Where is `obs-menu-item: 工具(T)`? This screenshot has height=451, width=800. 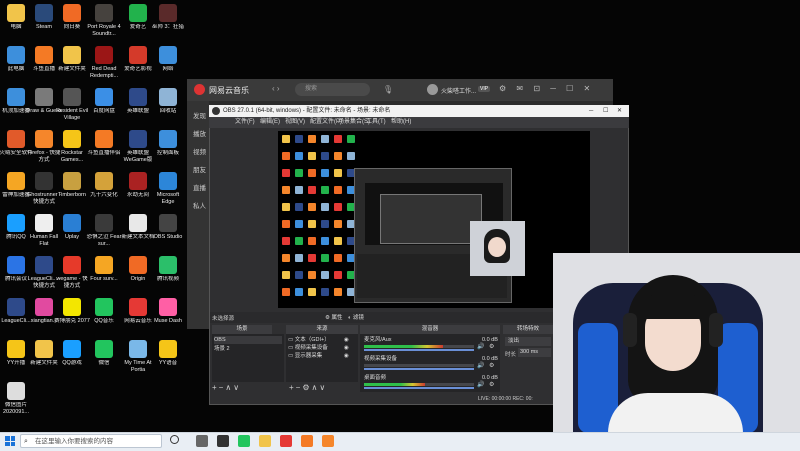 obs-menu-item: 工具(T) is located at coordinates (376, 122).